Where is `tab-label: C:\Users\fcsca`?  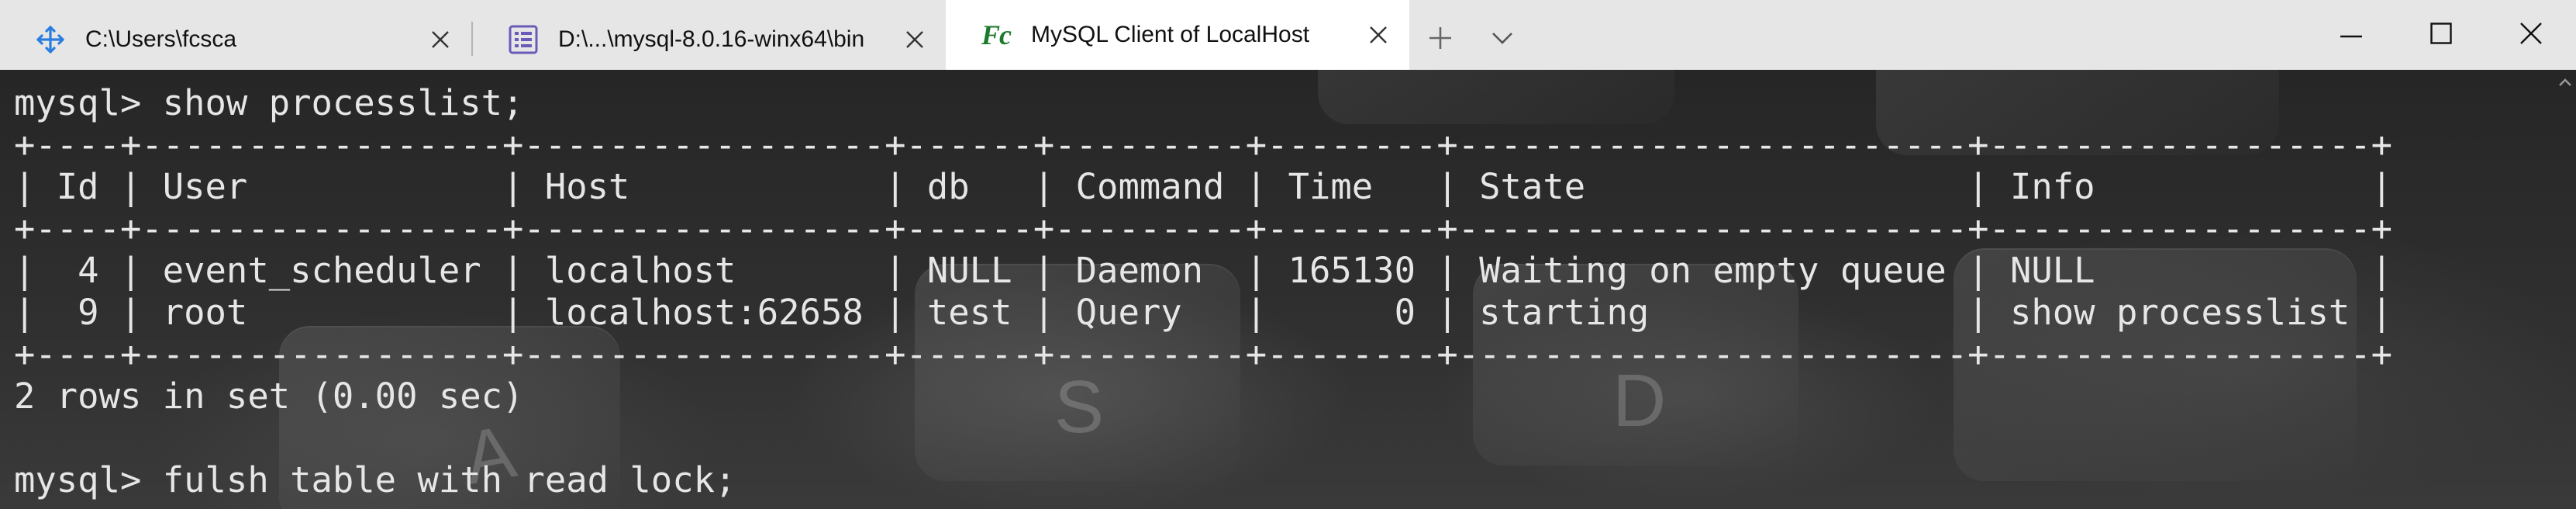 tab-label: C:\Users\fcsca is located at coordinates (161, 39).